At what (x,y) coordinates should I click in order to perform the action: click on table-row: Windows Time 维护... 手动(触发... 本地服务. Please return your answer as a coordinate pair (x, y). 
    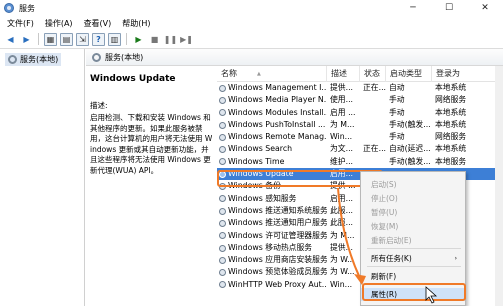
    Looking at the image, I should click on (360, 162).